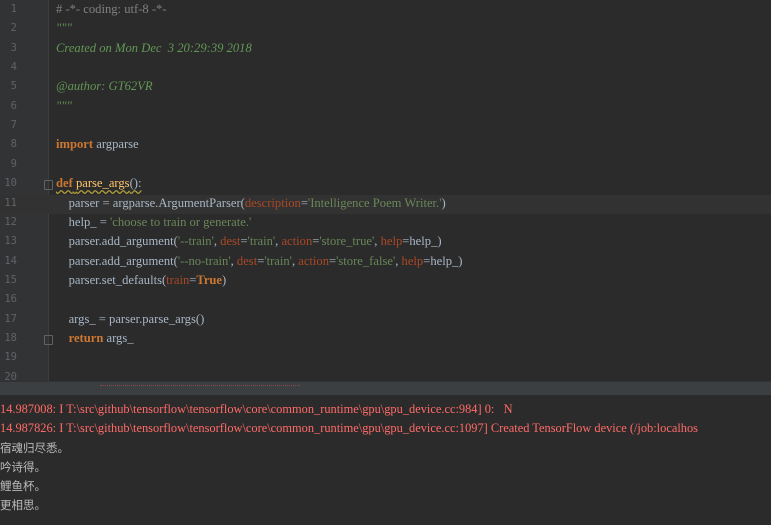 The image size is (771, 525). I want to click on code-token: parser.add_argument(, so click(117, 260).